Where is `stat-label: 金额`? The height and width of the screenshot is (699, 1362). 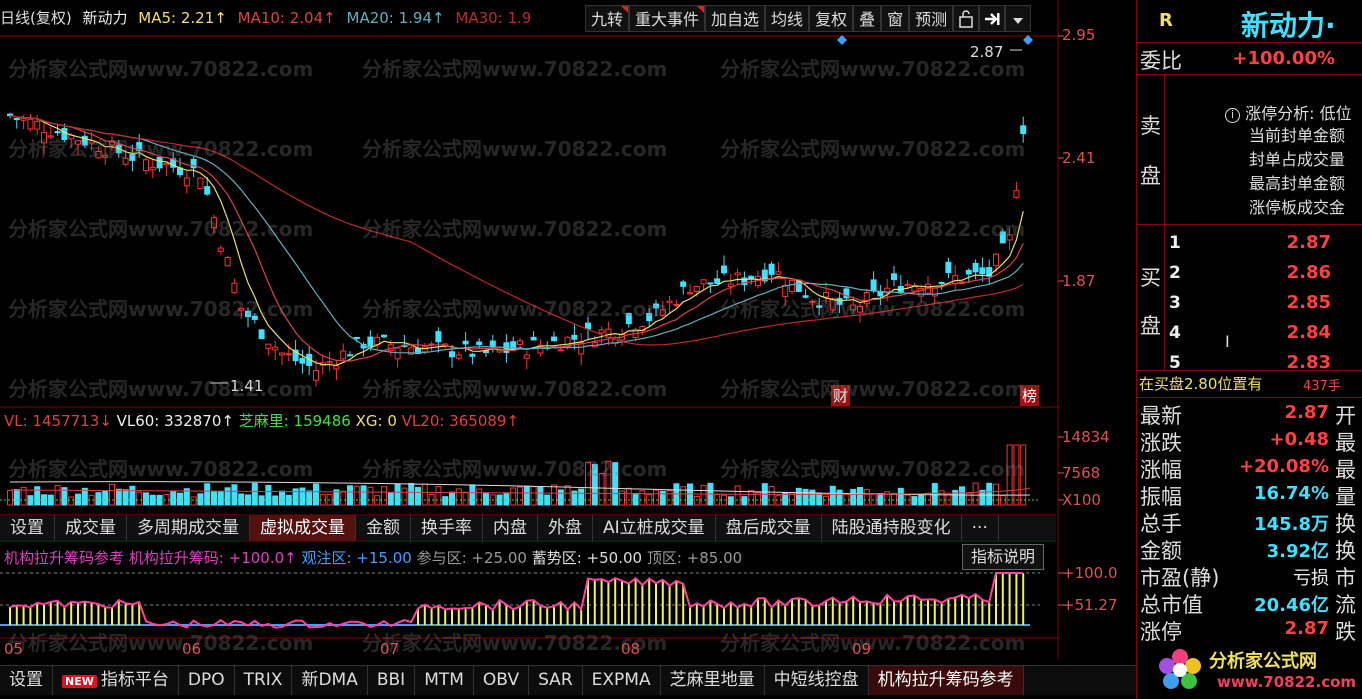
stat-label: 金额 is located at coordinates (1161, 551).